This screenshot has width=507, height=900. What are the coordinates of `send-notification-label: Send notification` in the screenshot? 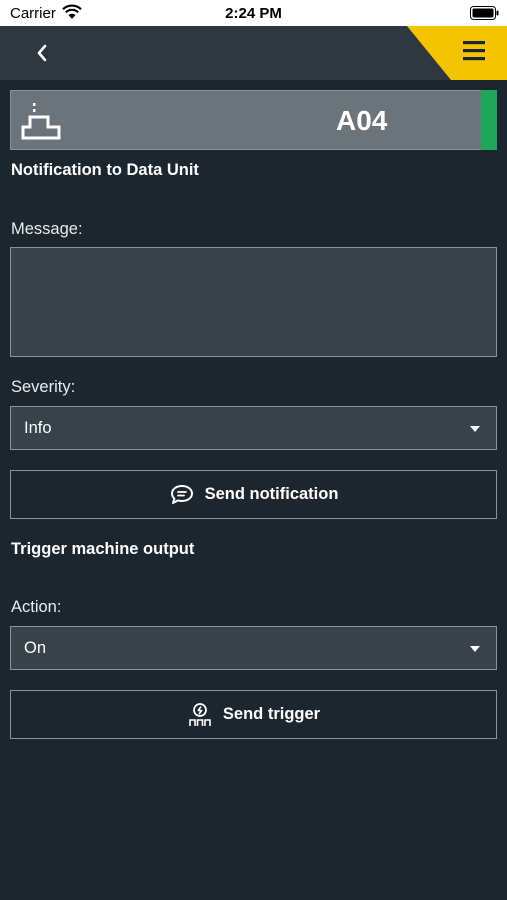 It's located at (271, 494).